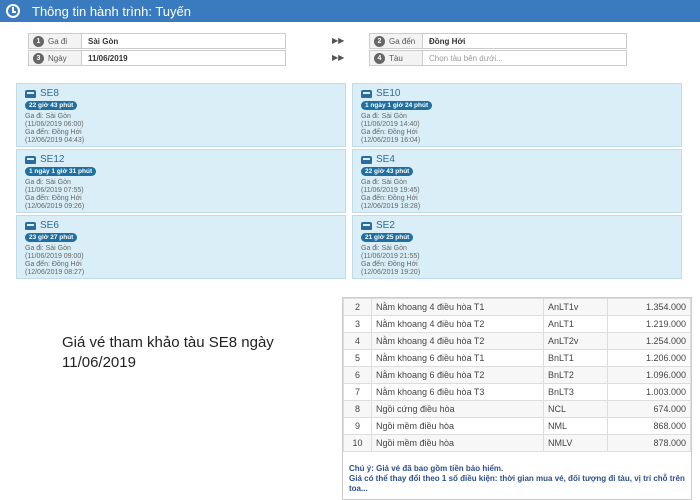 Image resolution: width=700 pixels, height=500 pixels. I want to click on depart-time: (11/06/2019 19:45), so click(390, 190).